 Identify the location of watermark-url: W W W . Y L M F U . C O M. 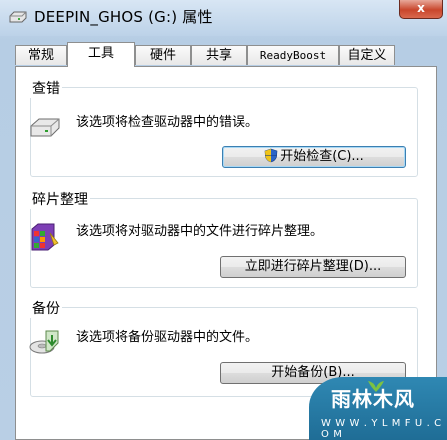
(381, 429).